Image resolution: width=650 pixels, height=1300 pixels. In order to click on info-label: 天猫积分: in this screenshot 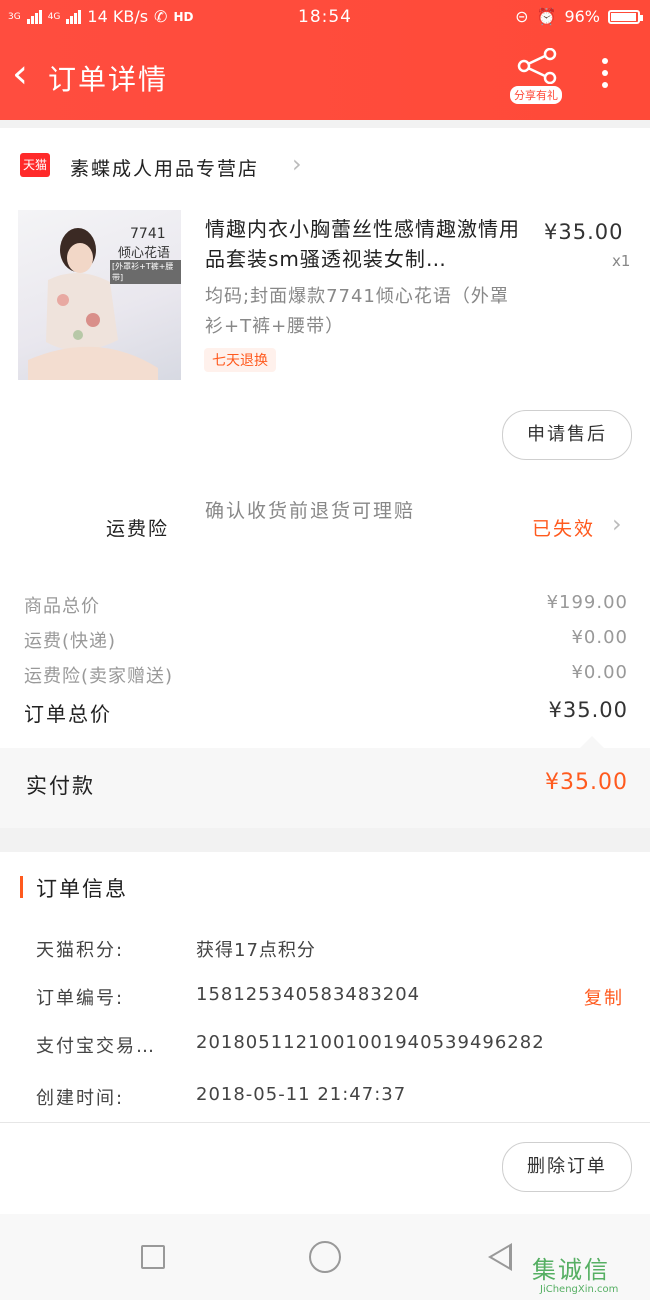, I will do `click(80, 950)`.